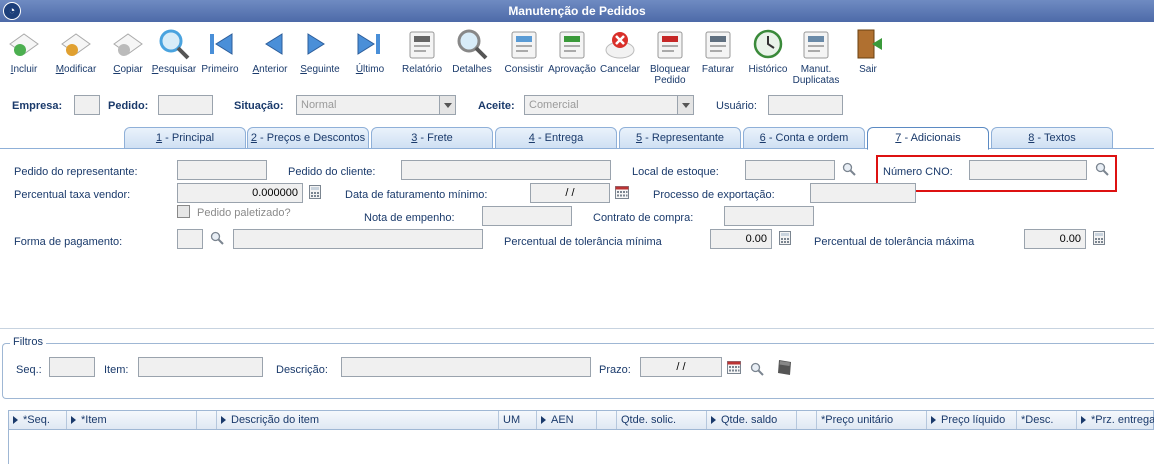 The image size is (1154, 464). Describe the element at coordinates (804, 138) in the screenshot. I see `tab-6: 6 - Conta e ordem` at that location.